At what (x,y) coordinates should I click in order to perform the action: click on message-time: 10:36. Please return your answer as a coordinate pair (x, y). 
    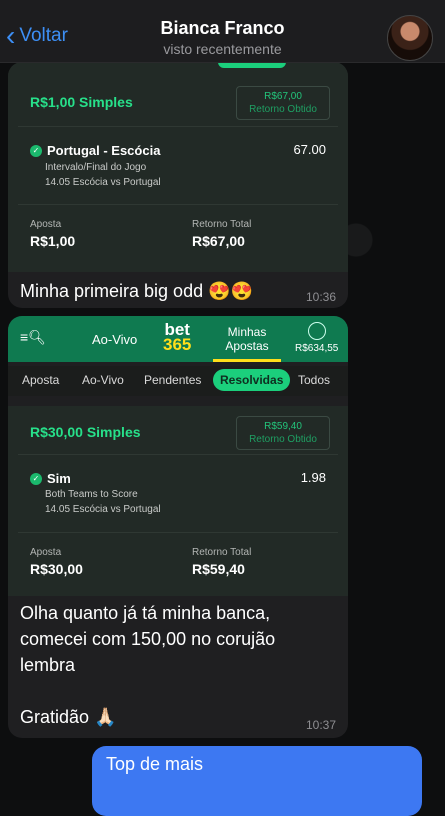
    Looking at the image, I should click on (320, 297).